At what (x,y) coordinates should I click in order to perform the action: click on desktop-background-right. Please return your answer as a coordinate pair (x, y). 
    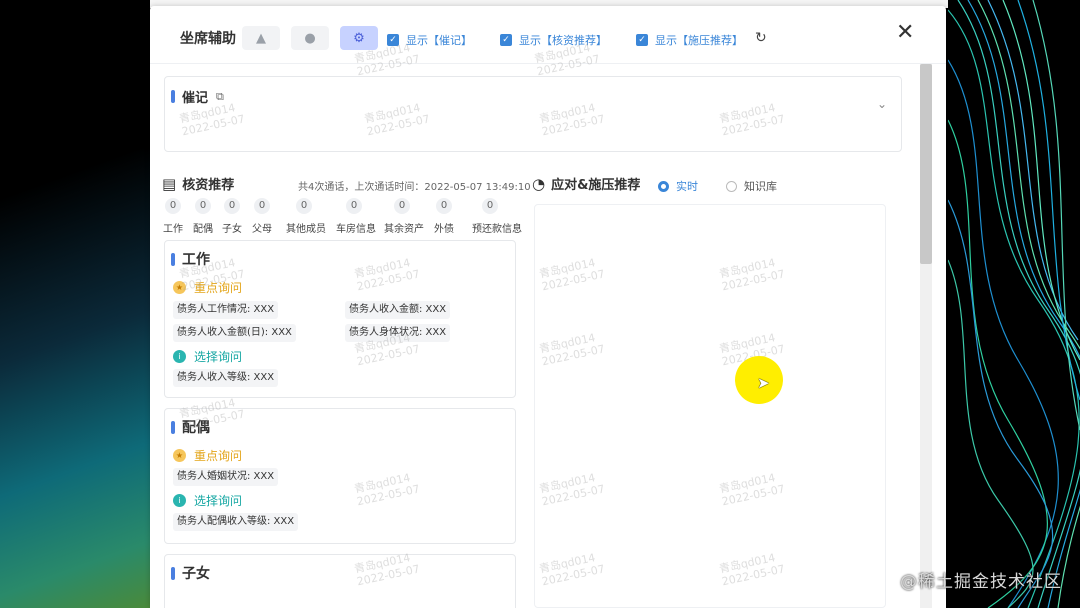
    Looking at the image, I should click on (1014, 304).